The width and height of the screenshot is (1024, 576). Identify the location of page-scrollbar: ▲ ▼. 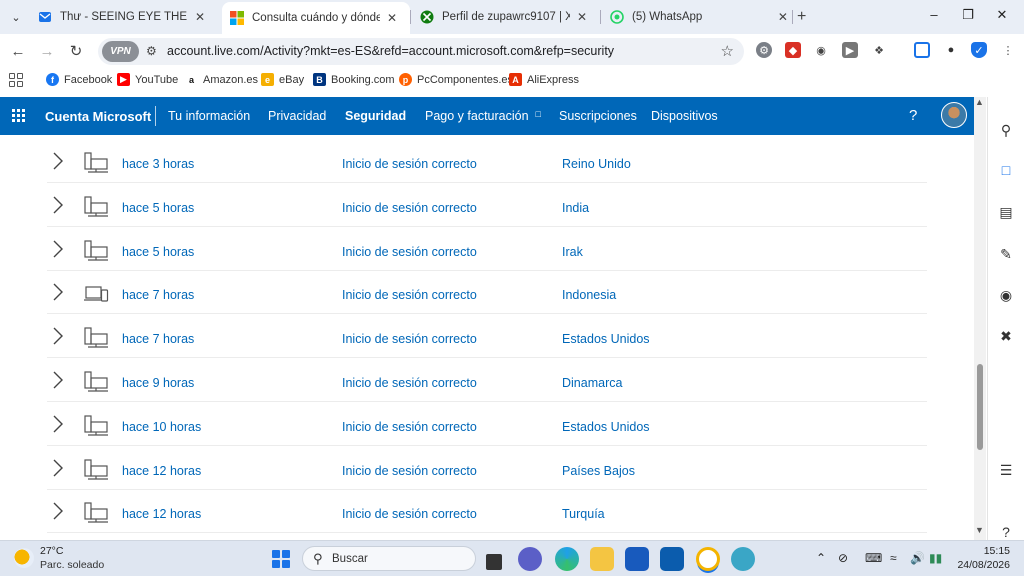
(980, 318).